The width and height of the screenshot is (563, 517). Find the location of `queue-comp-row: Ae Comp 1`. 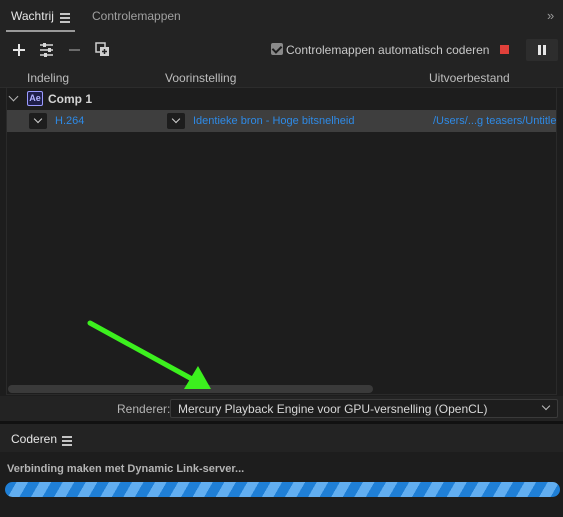

queue-comp-row: Ae Comp 1 is located at coordinates (281, 99).